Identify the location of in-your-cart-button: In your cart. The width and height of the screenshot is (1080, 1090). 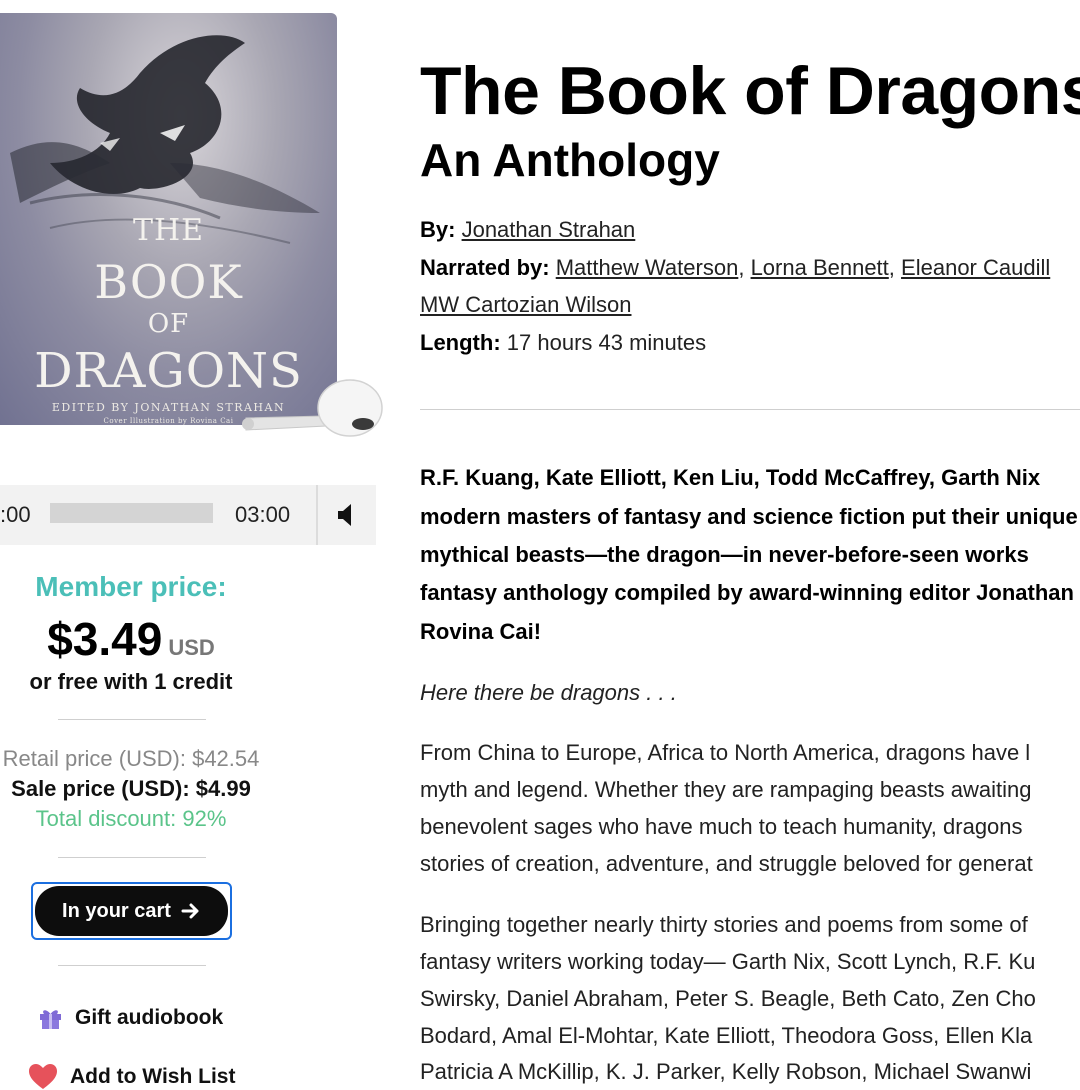
(131, 911).